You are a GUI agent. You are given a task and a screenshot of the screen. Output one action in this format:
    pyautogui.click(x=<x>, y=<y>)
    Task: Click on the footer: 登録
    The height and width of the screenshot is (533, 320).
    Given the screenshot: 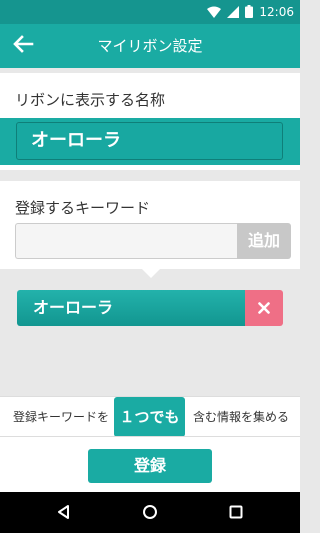 What is the action you would take?
    pyautogui.click(x=150, y=464)
    